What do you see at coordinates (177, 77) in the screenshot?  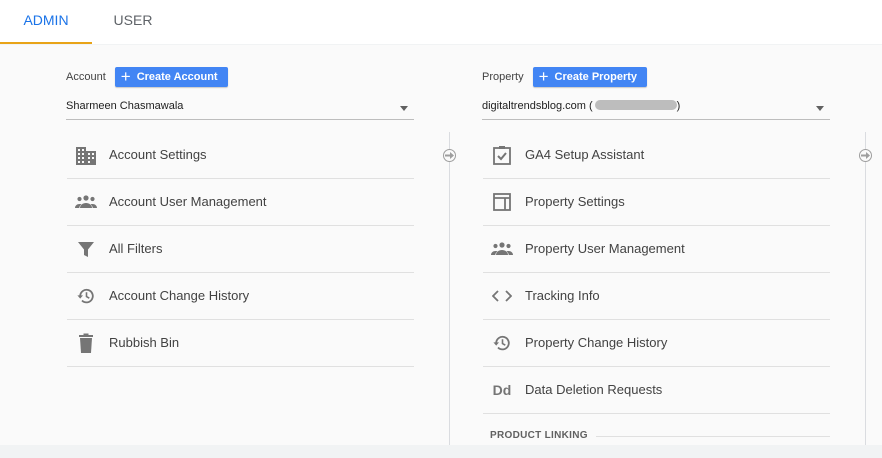 I see `create-account-label: Create Account` at bounding box center [177, 77].